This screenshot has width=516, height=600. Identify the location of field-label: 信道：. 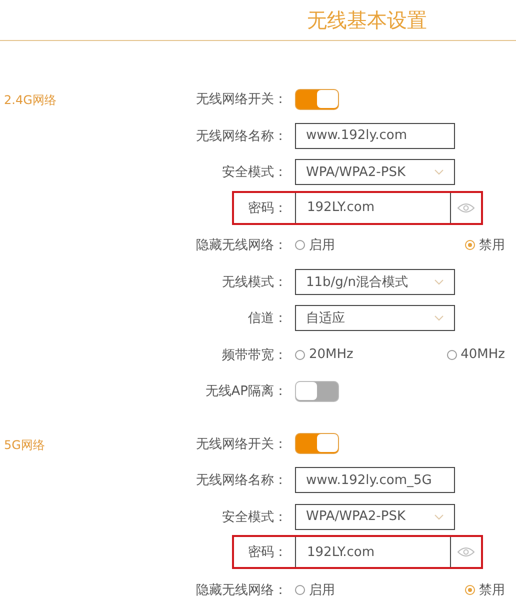
(267, 319).